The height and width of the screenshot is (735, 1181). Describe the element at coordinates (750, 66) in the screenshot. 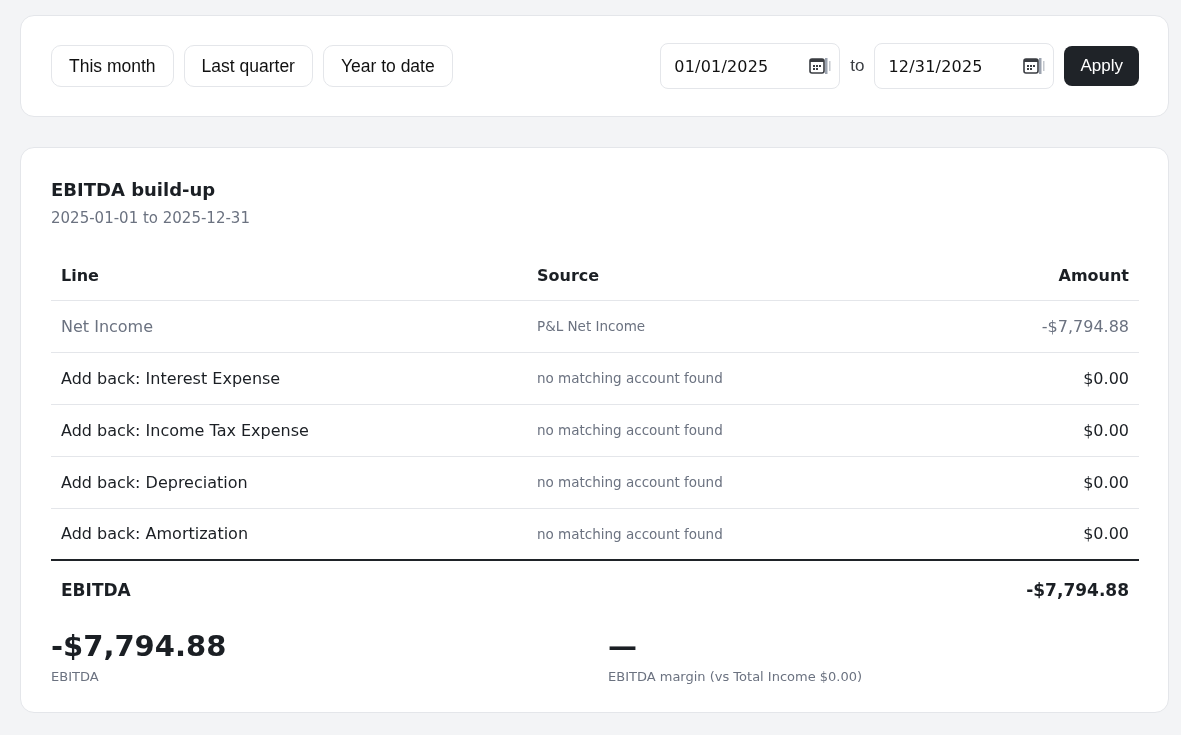

I see `date-field: 01/01/2025` at that location.